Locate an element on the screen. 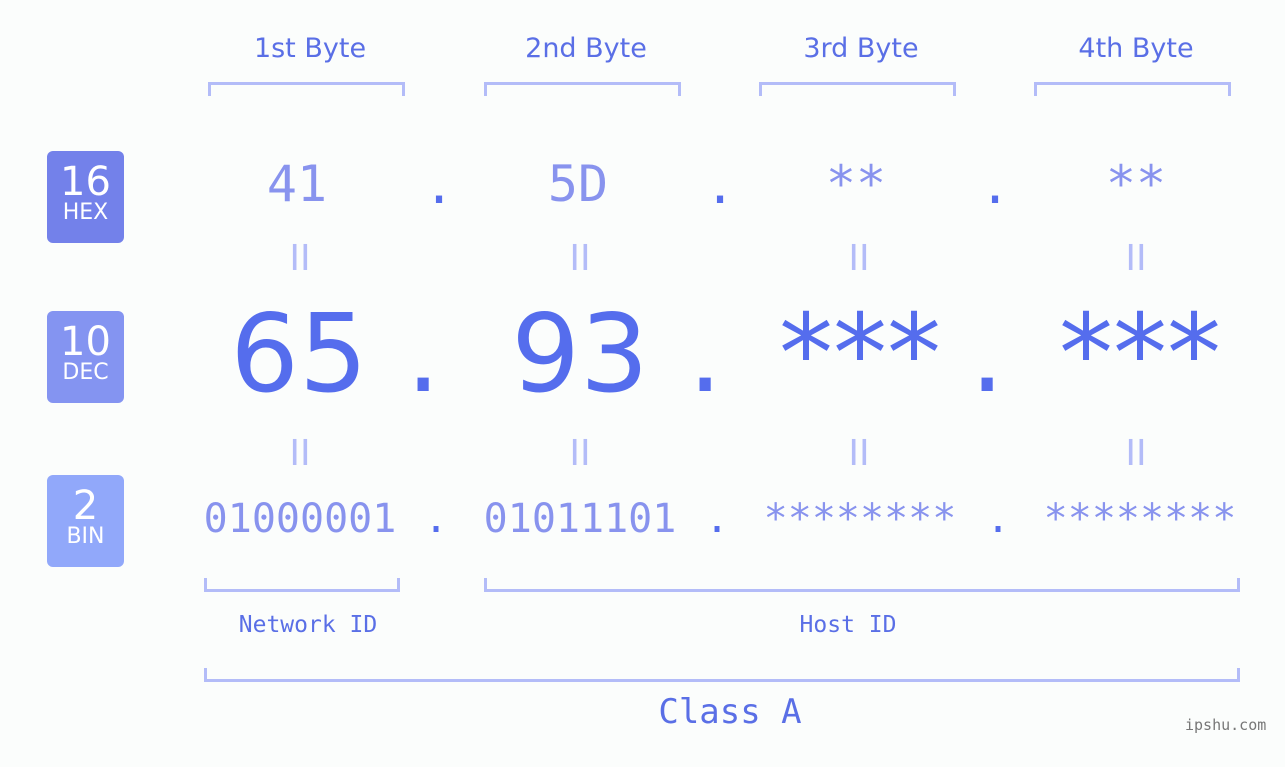 The image size is (1285, 767). hex-octet-1: 41 is located at coordinates (297, 184).